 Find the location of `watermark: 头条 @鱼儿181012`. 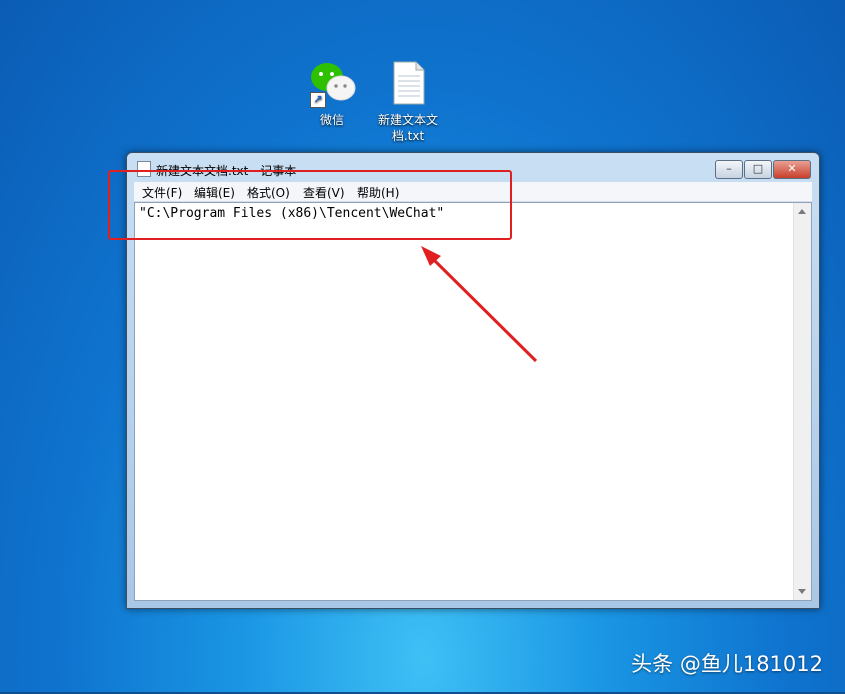

watermark: 头条 @鱼儿181012 is located at coordinates (727, 664).